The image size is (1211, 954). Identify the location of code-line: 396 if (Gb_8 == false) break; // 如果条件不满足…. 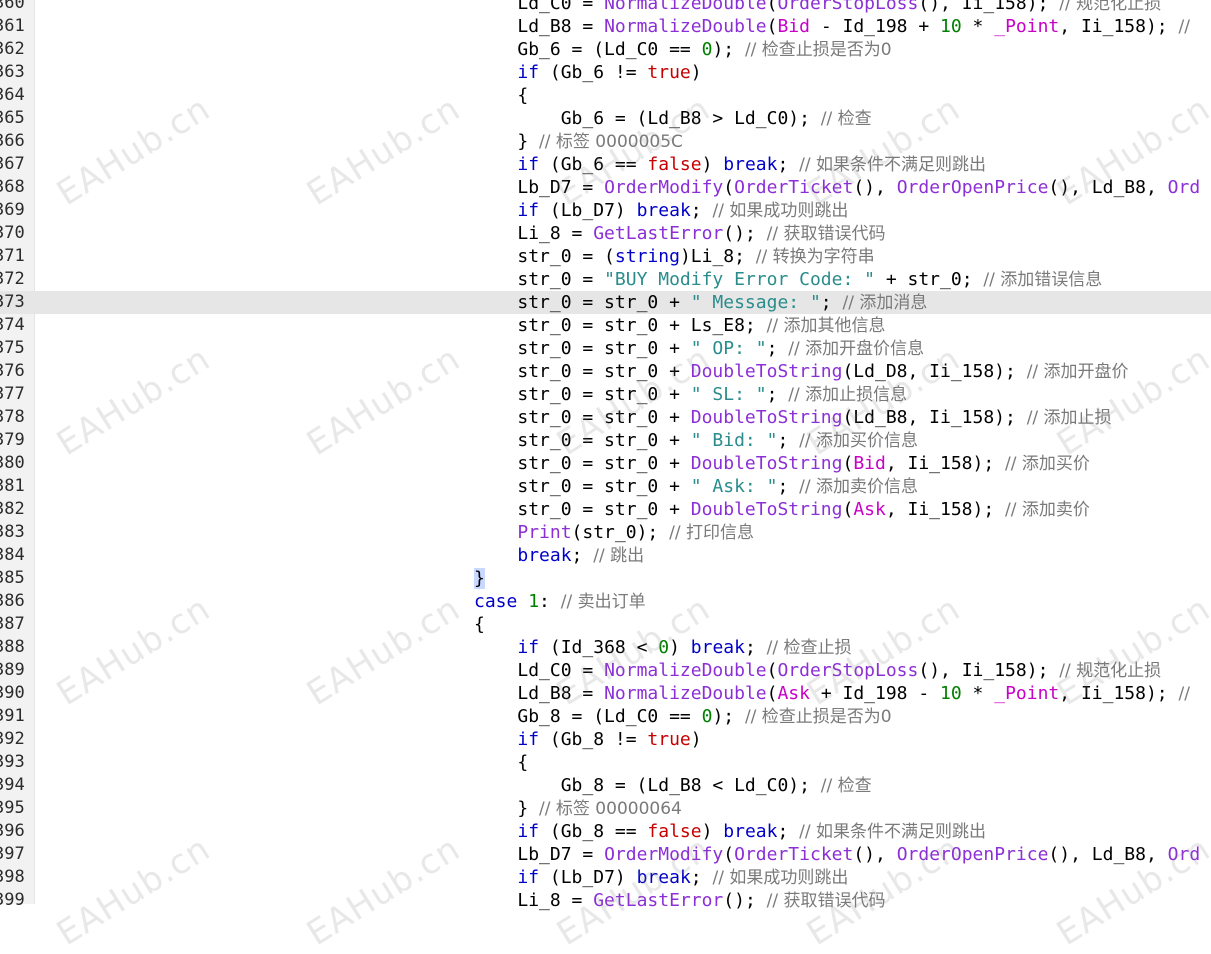
(605, 831).